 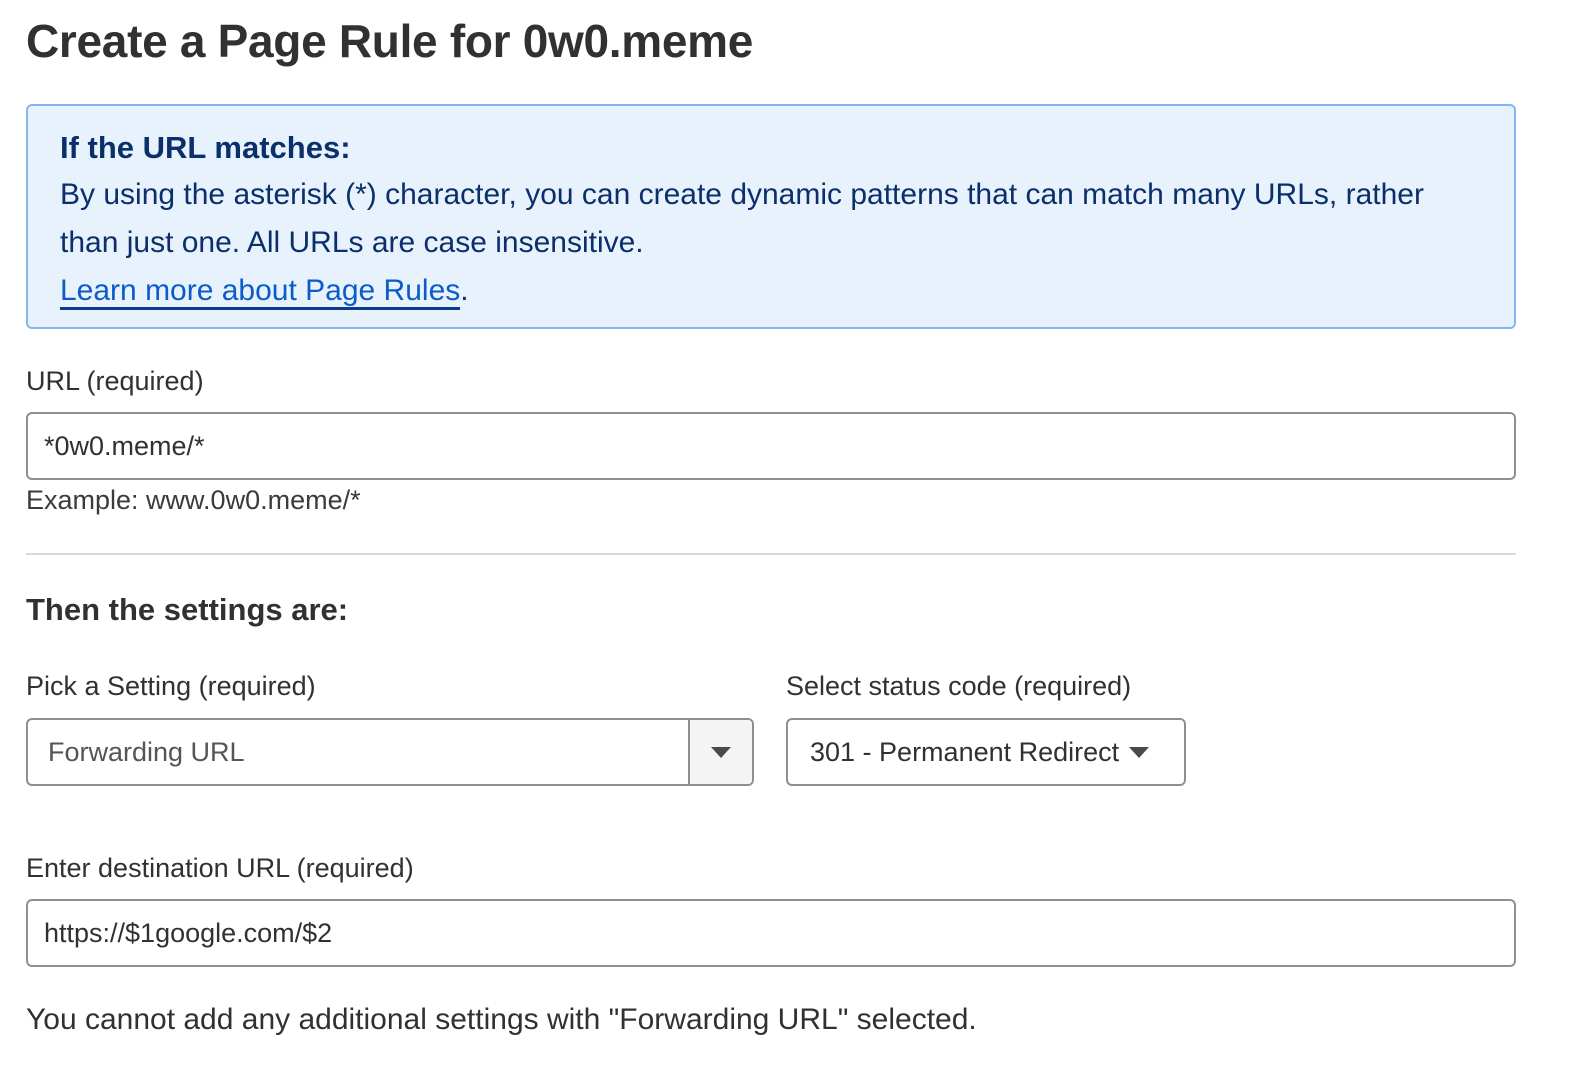 What do you see at coordinates (220, 868) in the screenshot?
I see `destination-label: Enter destination URL (required)` at bounding box center [220, 868].